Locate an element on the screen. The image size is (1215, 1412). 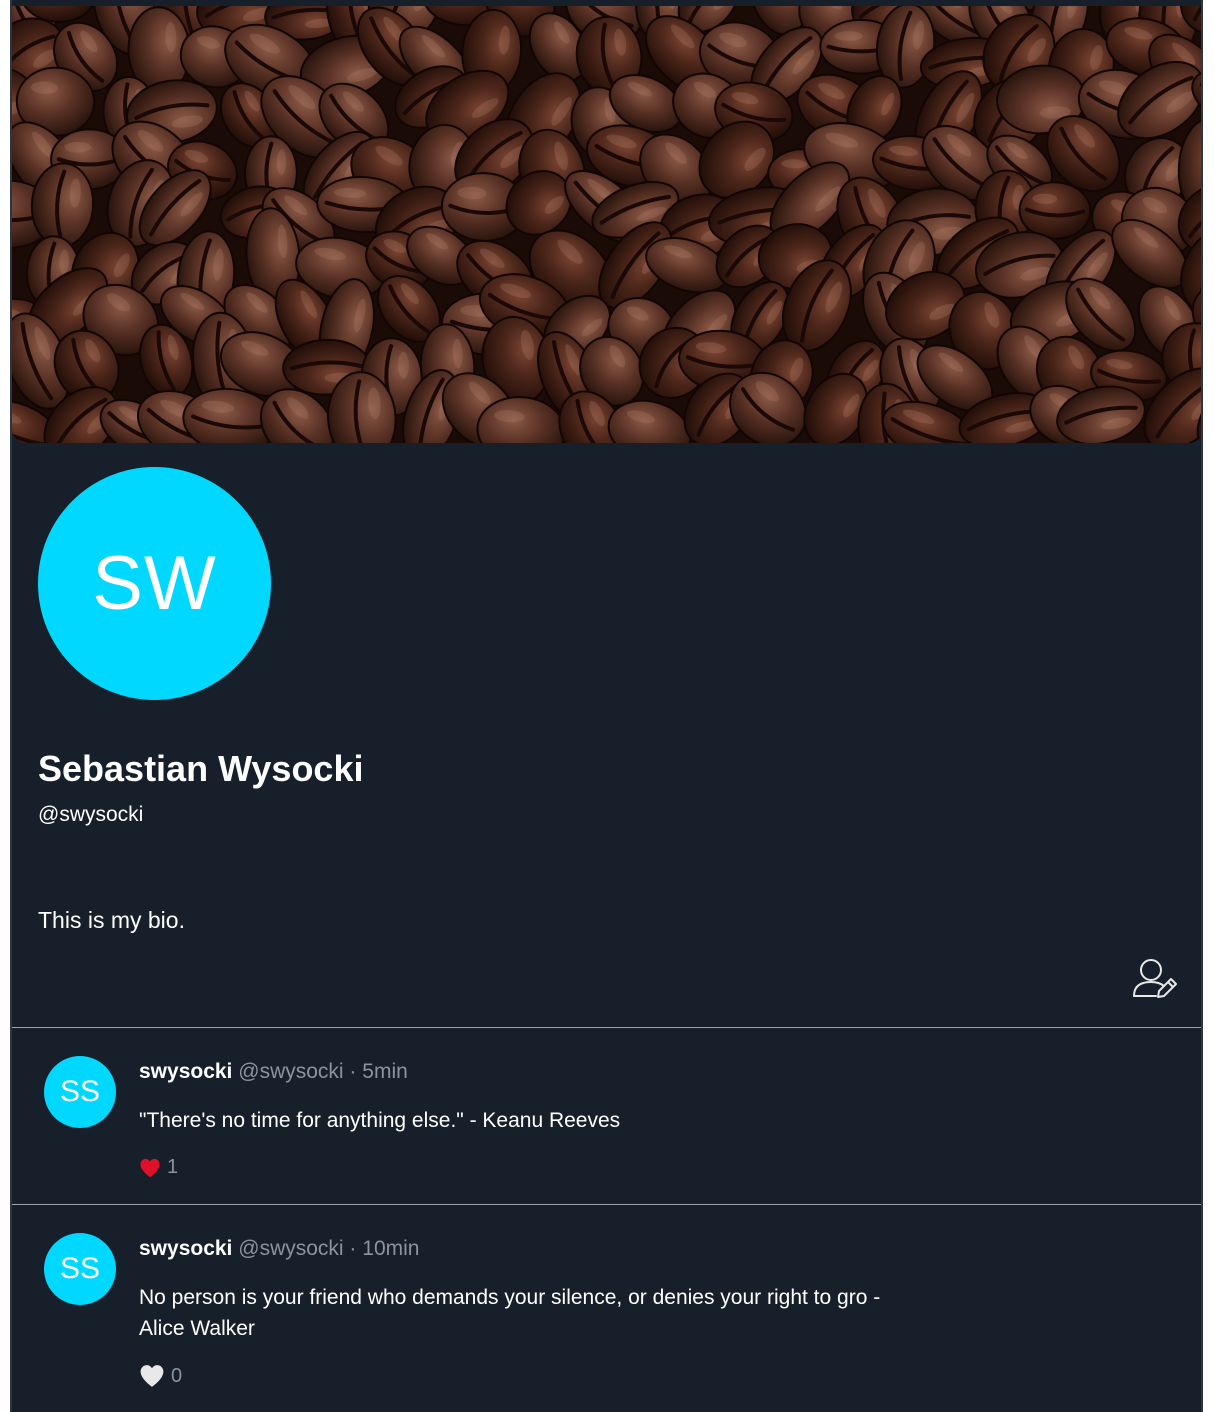
like-button: 0 is located at coordinates (160, 1376).